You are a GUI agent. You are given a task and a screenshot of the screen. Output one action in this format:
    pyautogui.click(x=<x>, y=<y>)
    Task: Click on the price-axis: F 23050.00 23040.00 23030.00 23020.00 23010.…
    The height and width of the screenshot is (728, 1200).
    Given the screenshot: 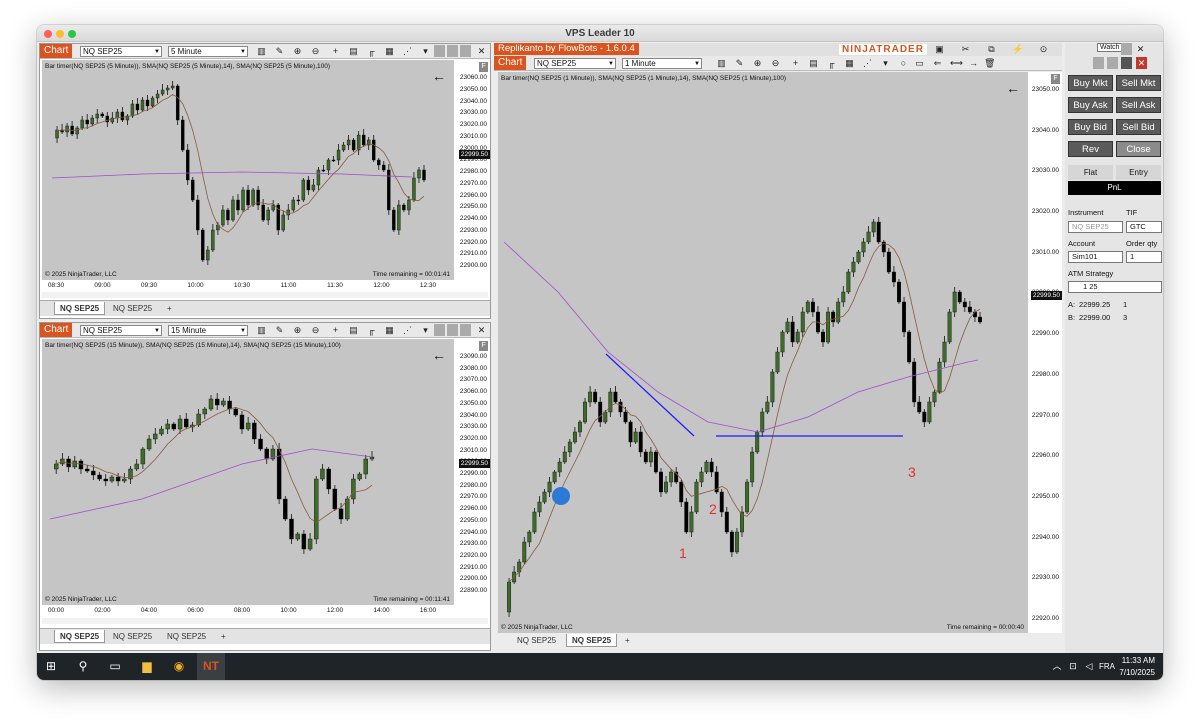 What is the action you would take?
    pyautogui.click(x=1045, y=352)
    